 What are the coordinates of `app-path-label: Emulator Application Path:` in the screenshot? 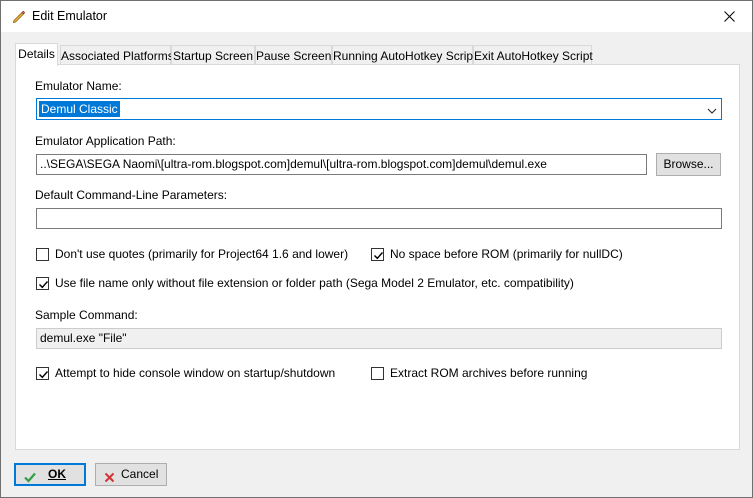 It's located at (105, 141).